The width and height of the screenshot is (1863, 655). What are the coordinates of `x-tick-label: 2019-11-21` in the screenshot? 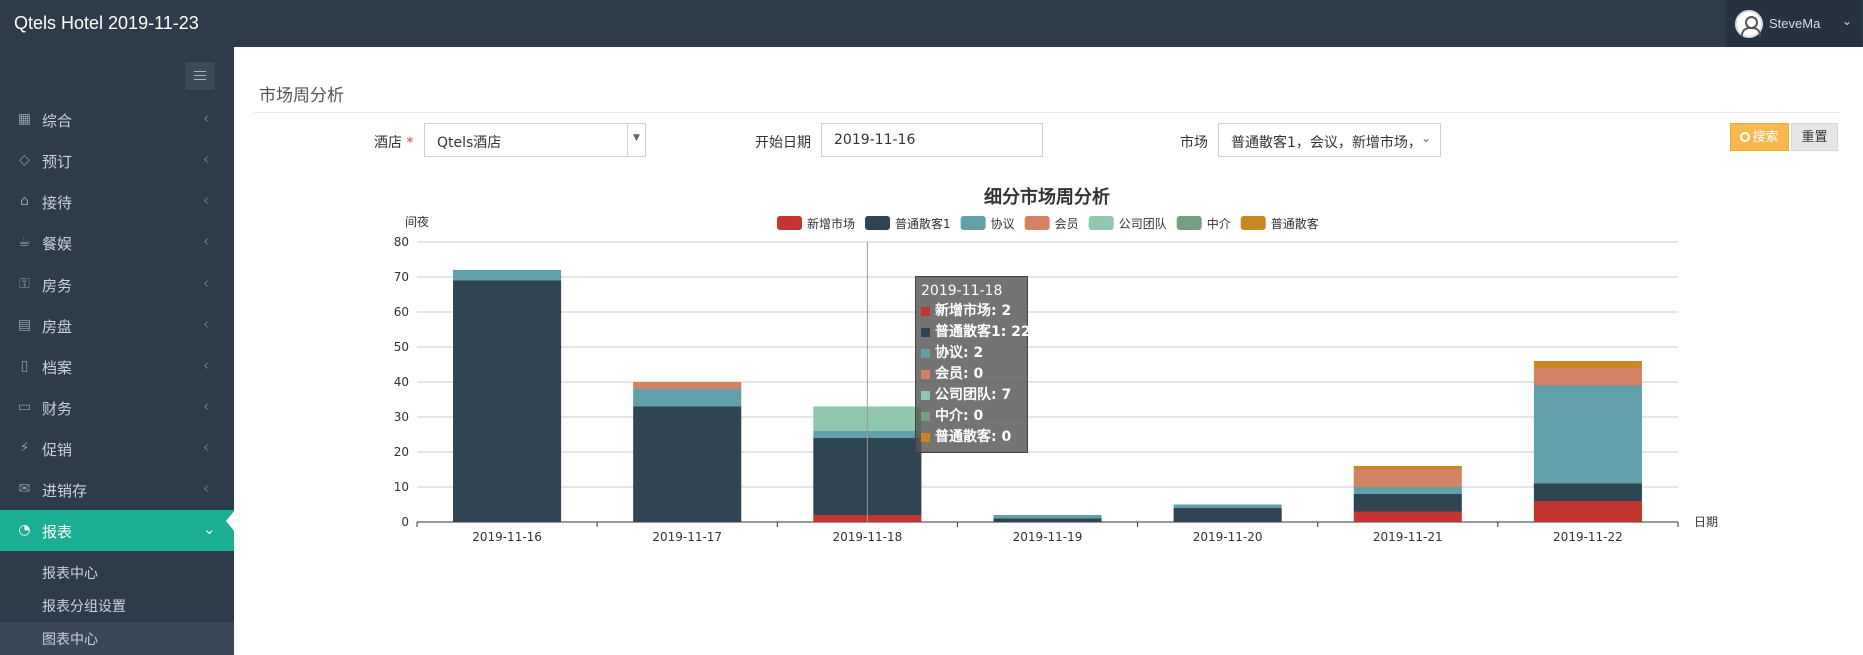 It's located at (1408, 537).